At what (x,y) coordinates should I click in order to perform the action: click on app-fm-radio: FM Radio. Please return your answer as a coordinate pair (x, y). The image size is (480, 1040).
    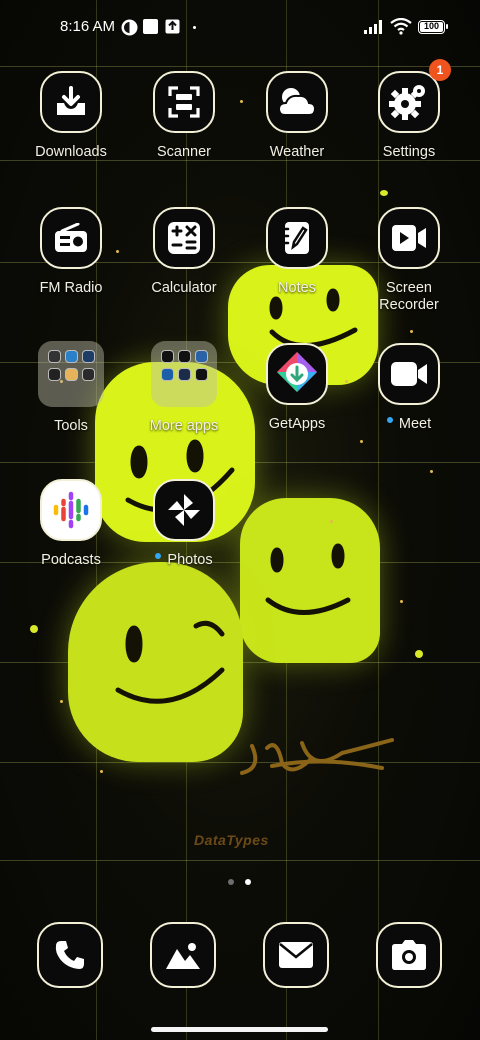
    Looking at the image, I should click on (71, 252).